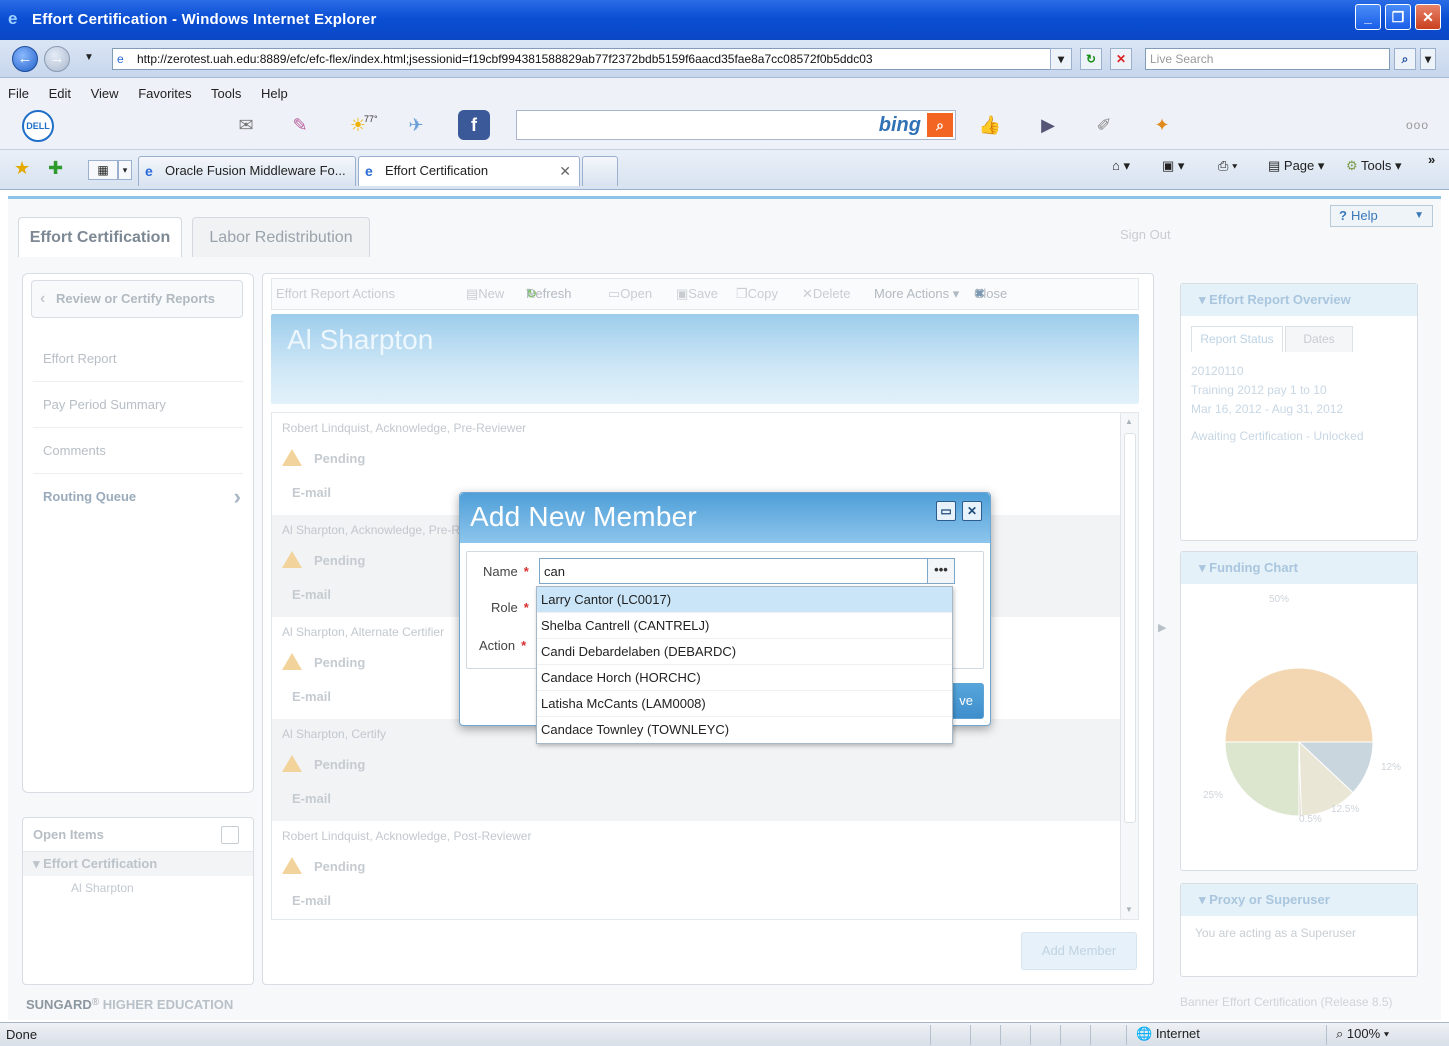  Describe the element at coordinates (1061, 59) in the screenshot. I see `url-dropdown-icon: ▾` at that location.